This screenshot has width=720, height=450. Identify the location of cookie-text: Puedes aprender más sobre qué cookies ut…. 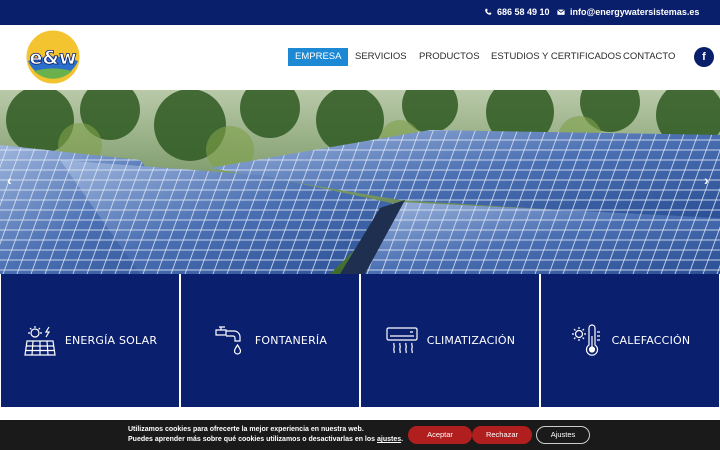
(252, 439).